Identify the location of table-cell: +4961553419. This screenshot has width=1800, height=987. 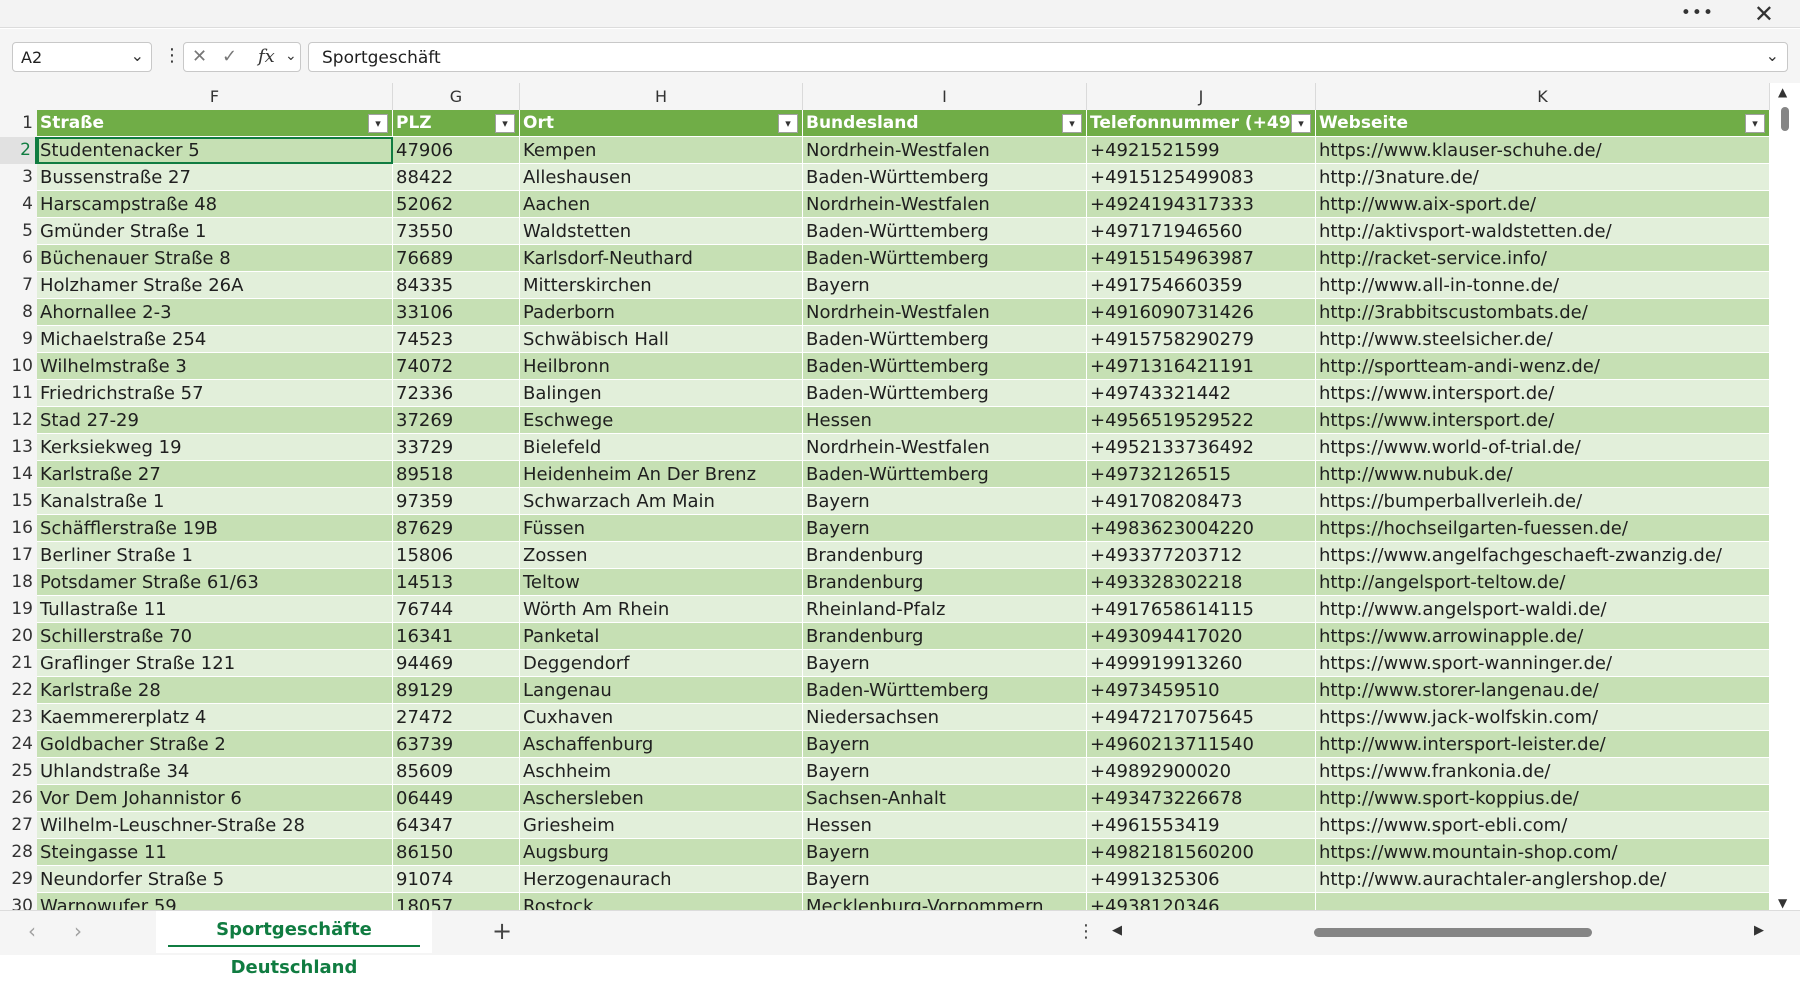
(1201, 825).